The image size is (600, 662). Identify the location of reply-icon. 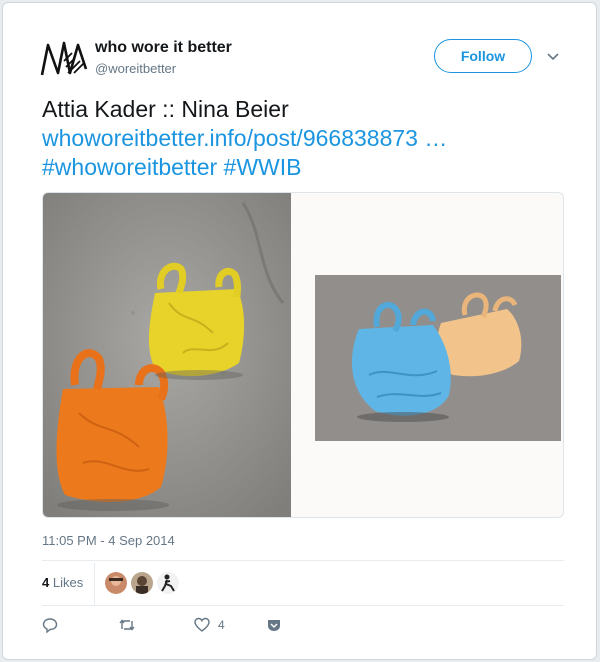
(50, 625).